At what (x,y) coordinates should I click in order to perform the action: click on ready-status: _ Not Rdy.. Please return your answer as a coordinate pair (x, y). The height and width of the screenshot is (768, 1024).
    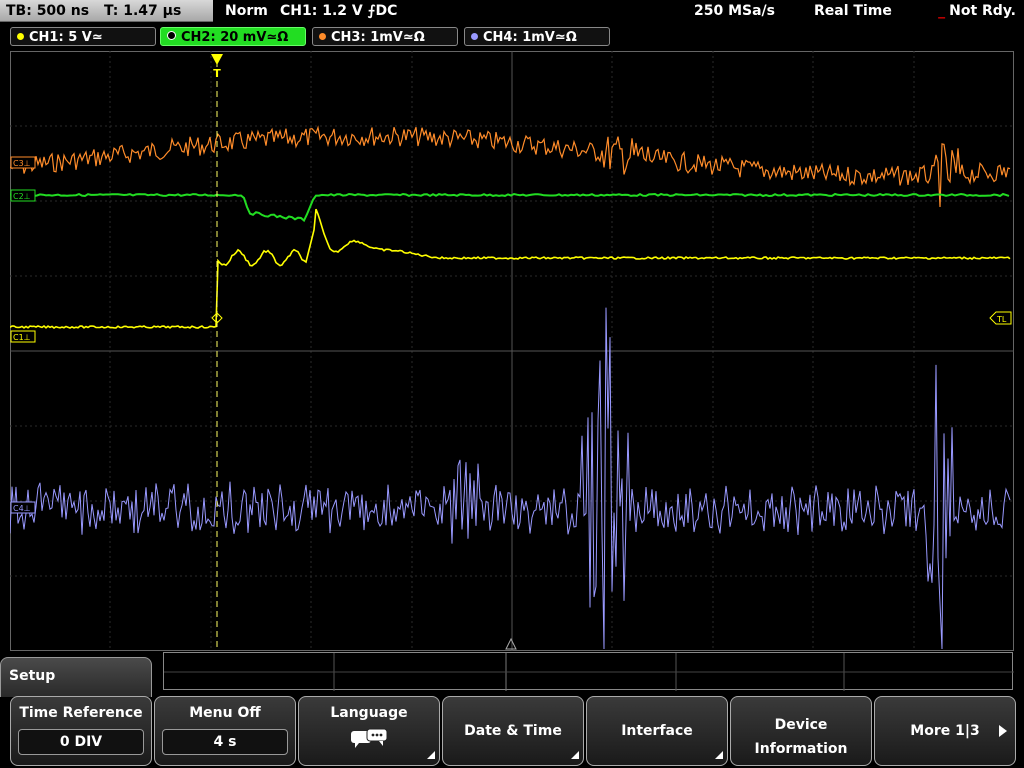
    Looking at the image, I should click on (977, 11).